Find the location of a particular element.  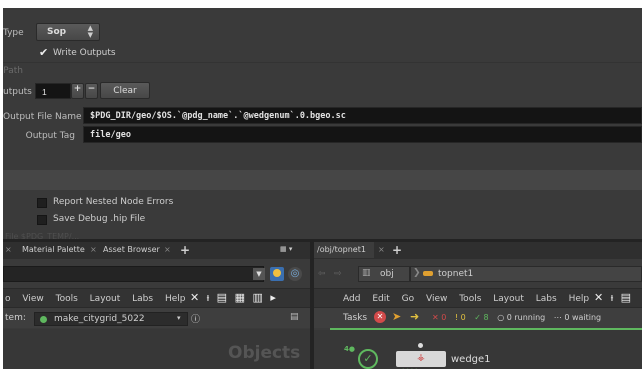

right-toolbar-icons: ✕ ᵼ ▤ is located at coordinates (612, 297).